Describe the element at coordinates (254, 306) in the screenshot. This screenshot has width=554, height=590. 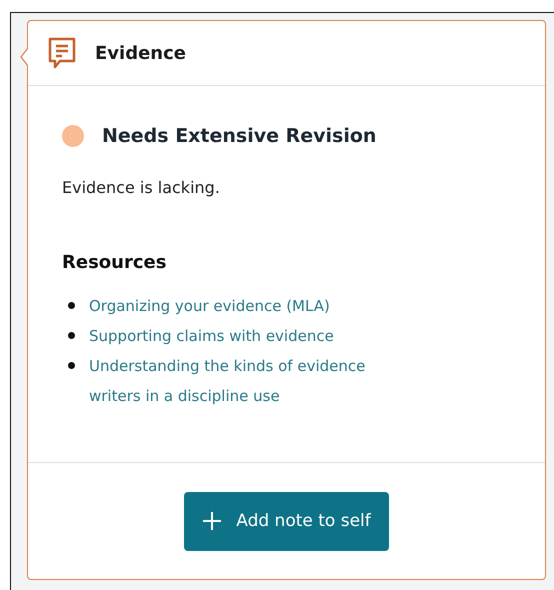
I see `resource-link: Organizing your evidence (MLA)` at that location.